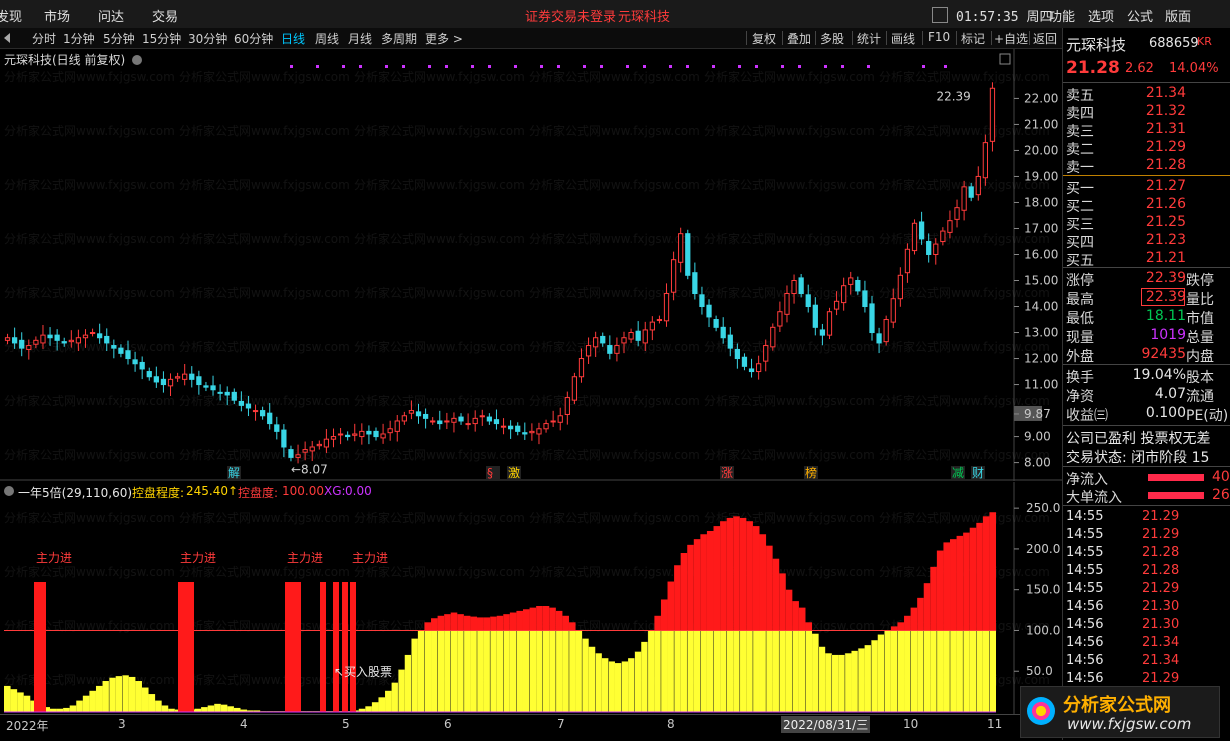 The image size is (1230, 741). What do you see at coordinates (764, 38) in the screenshot?
I see `btn-fuquan: 复权` at bounding box center [764, 38].